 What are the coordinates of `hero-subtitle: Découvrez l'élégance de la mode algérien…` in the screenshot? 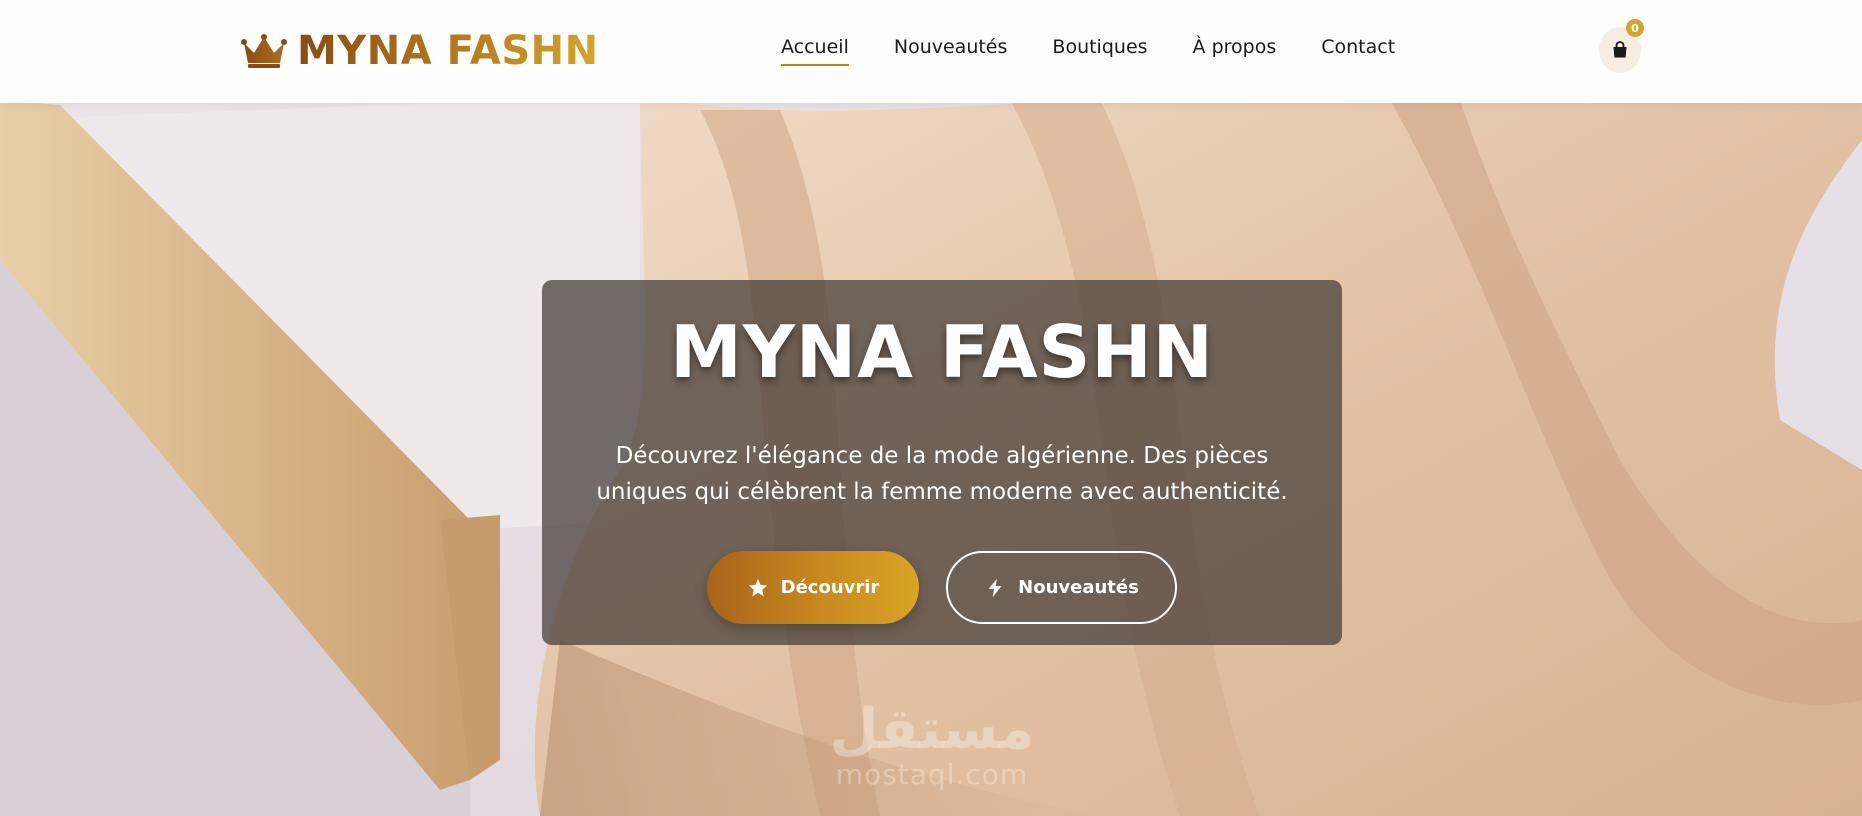 It's located at (942, 474).